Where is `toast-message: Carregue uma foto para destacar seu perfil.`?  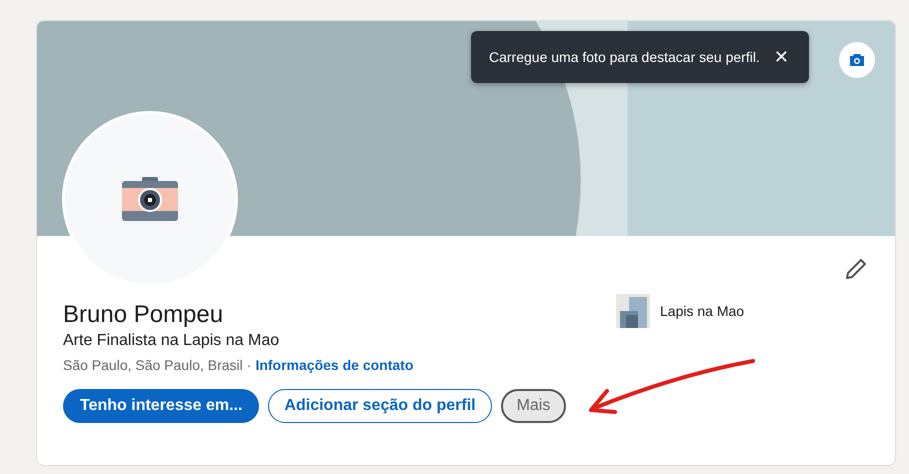
toast-message: Carregue uma foto para destacar seu perfil. is located at coordinates (624, 57).